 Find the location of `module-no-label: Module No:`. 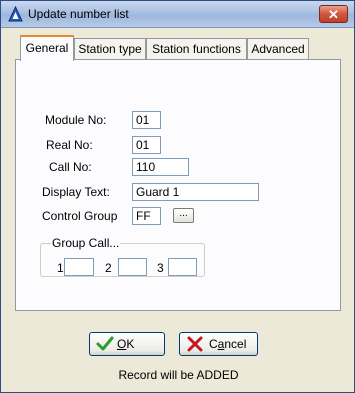

module-no-label: Module No: is located at coordinates (76, 120).